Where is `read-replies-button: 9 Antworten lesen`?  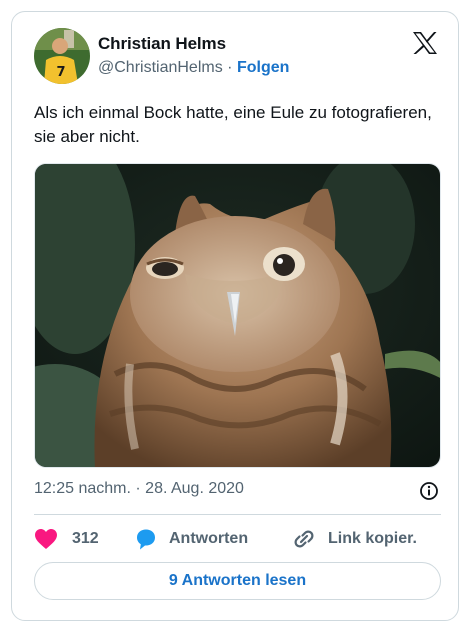 read-replies-button: 9 Antworten lesen is located at coordinates (237, 581).